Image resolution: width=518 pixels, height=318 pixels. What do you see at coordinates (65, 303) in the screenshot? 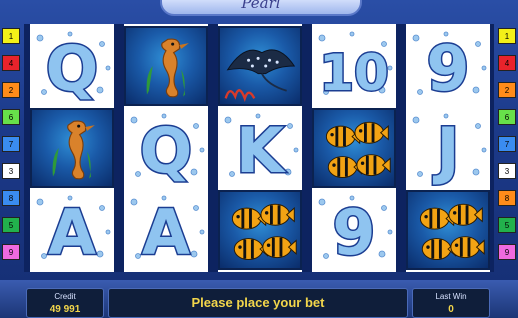
I see `credit-panel: Credit 49 991` at bounding box center [65, 303].